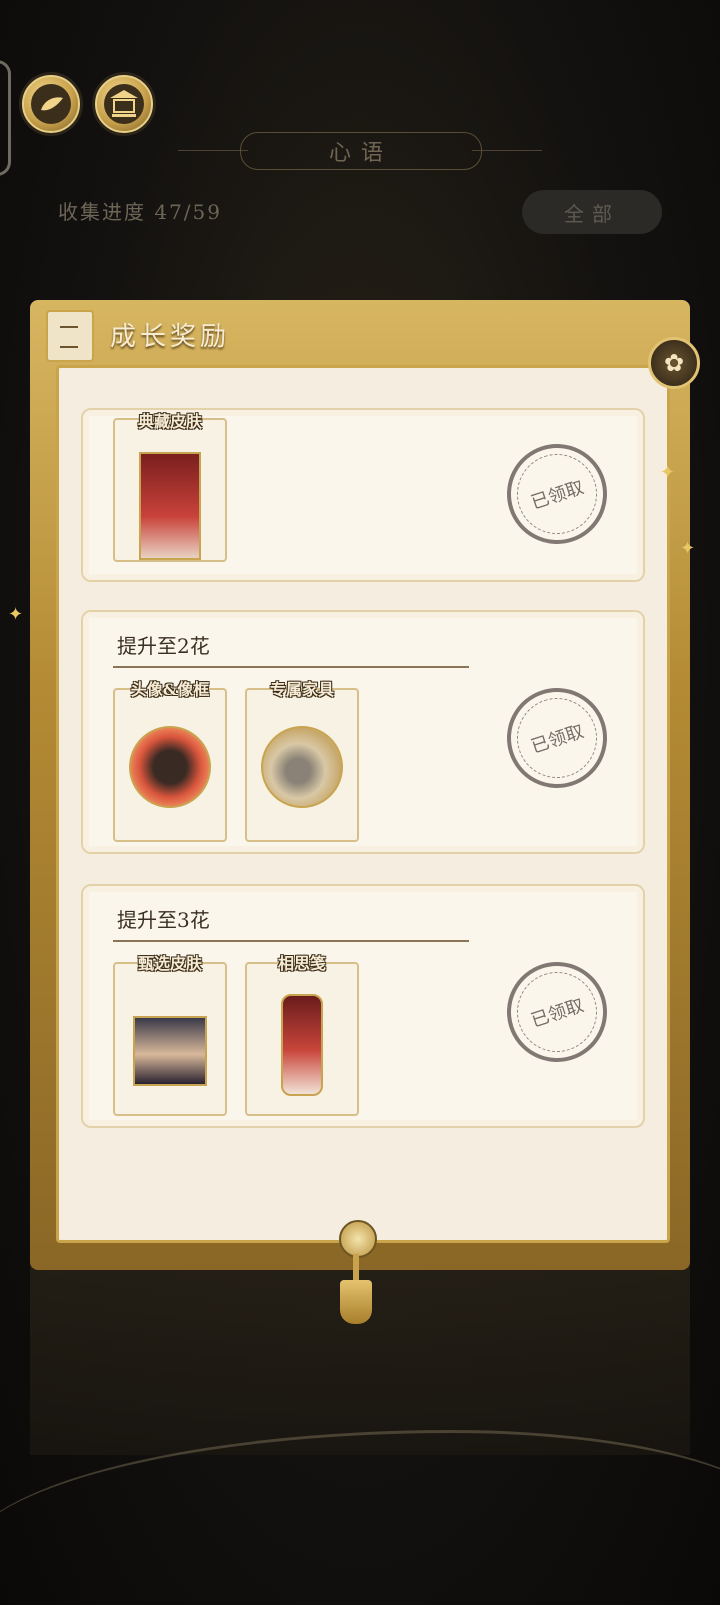  Describe the element at coordinates (213, 150) in the screenshot. I see `title-ornament-left` at that location.